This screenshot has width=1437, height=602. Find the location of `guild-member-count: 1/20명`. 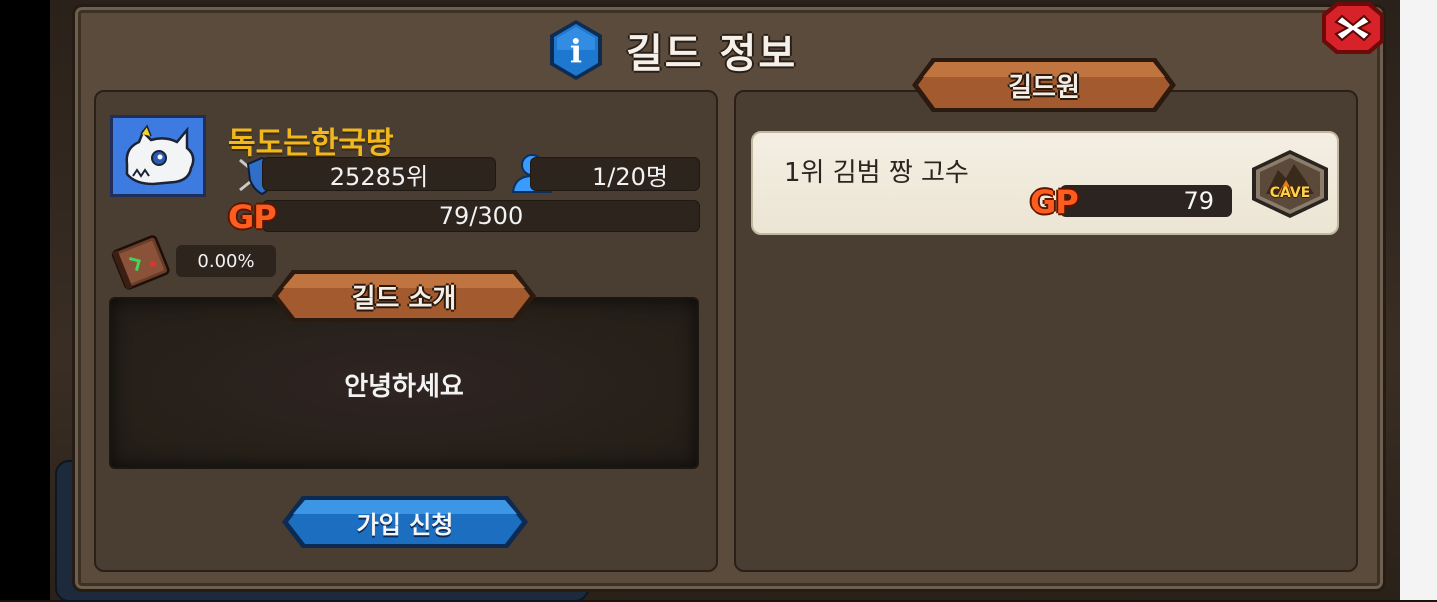

guild-member-count: 1/20명 is located at coordinates (615, 174).